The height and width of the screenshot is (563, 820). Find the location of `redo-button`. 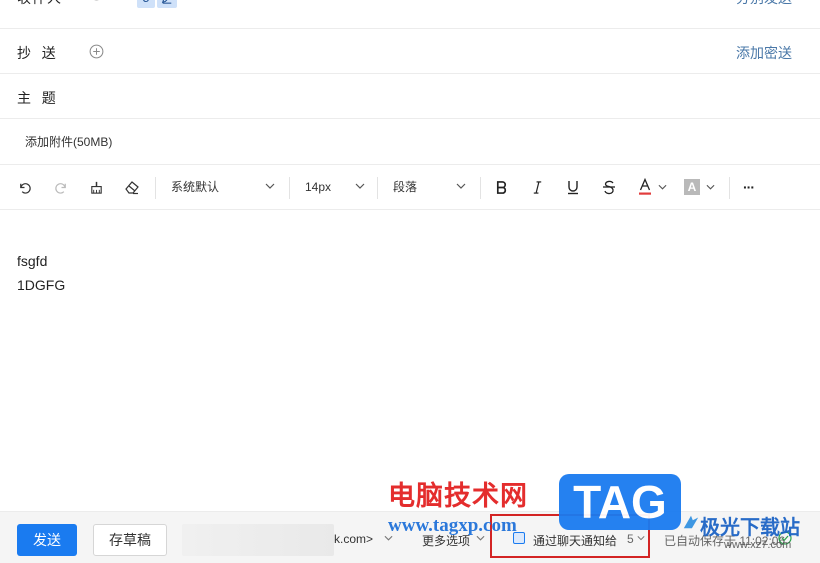

redo-button is located at coordinates (61, 187).